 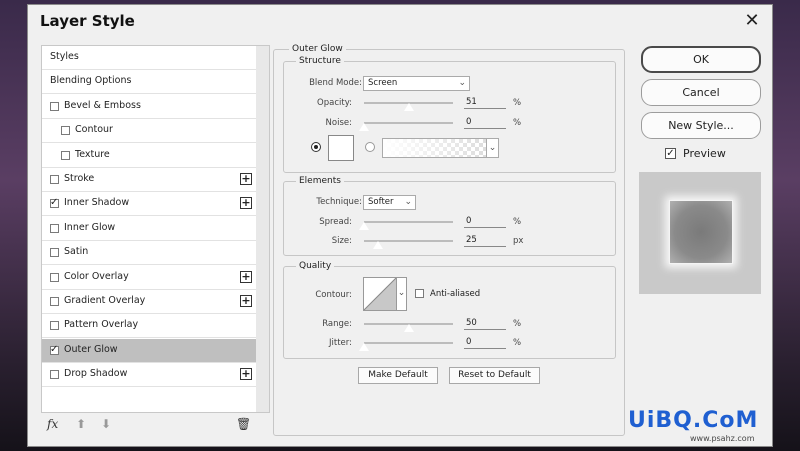 I want to click on spread-slider-thumb, so click(x=364, y=226).